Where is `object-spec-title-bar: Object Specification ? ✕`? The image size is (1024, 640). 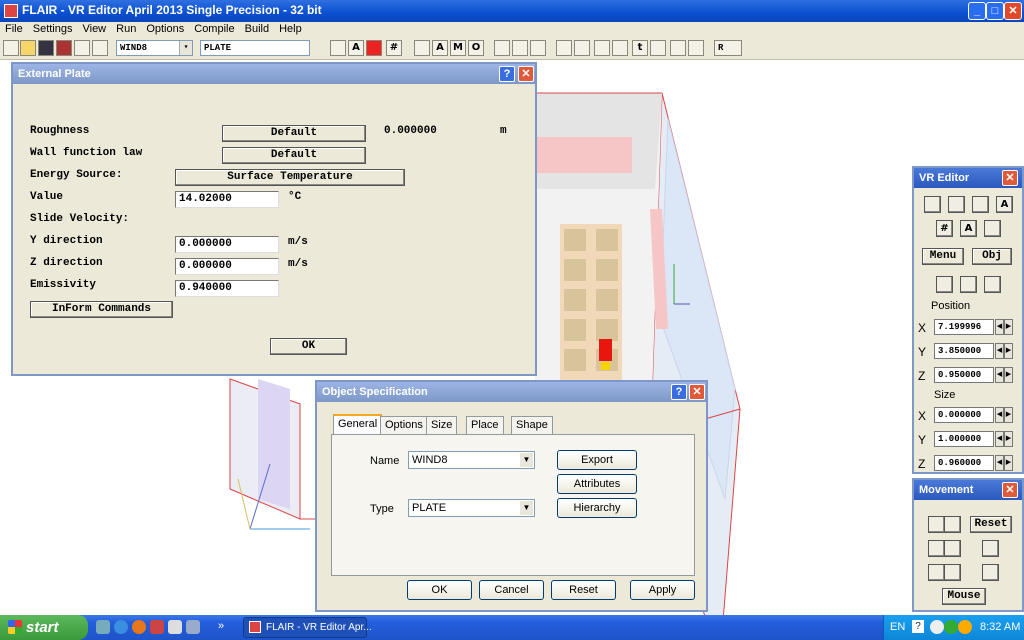
object-spec-title-bar: Object Specification ? ✕ is located at coordinates (511, 392).